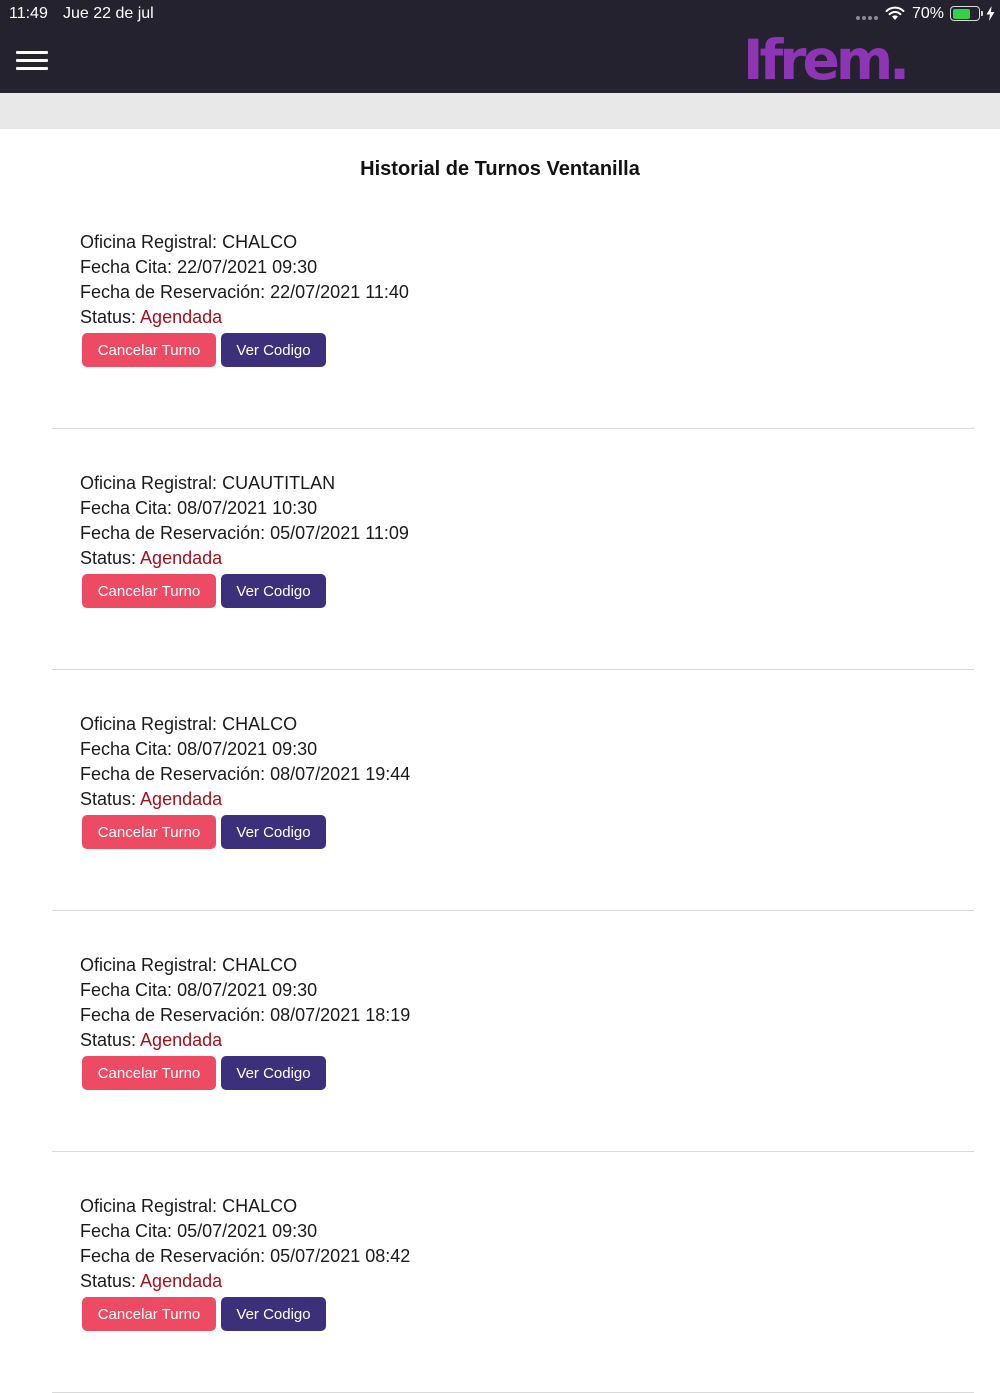 The height and width of the screenshot is (1393, 1000). I want to click on fecha-cita-row: Fecha Cita: 22/07/2021 09:30, so click(244, 267).